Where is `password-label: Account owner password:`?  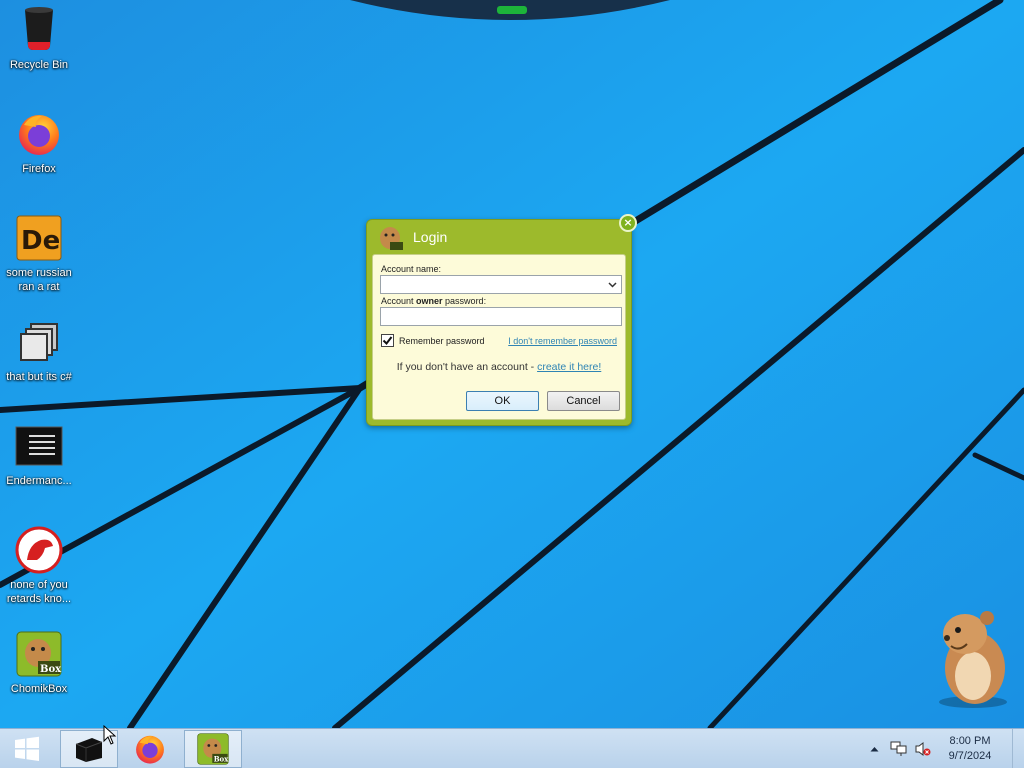 password-label: Account owner password: is located at coordinates (434, 301).